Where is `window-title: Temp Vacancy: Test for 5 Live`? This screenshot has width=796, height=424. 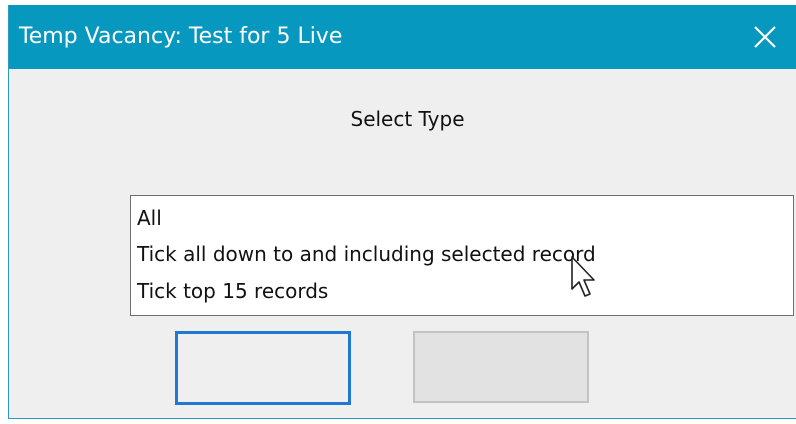 window-title: Temp Vacancy: Test for 5 Live is located at coordinates (181, 36).